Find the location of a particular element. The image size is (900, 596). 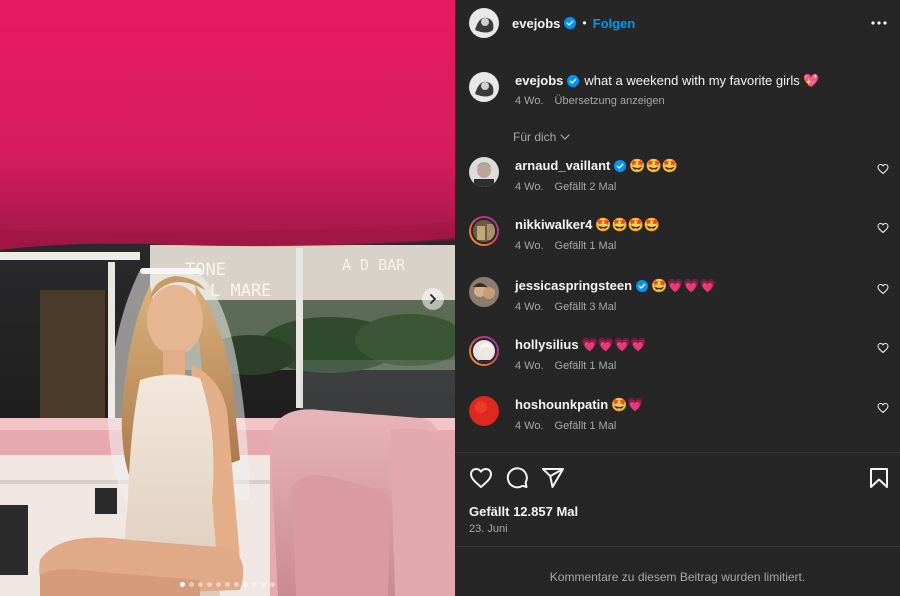

next-image-button is located at coordinates (433, 299).